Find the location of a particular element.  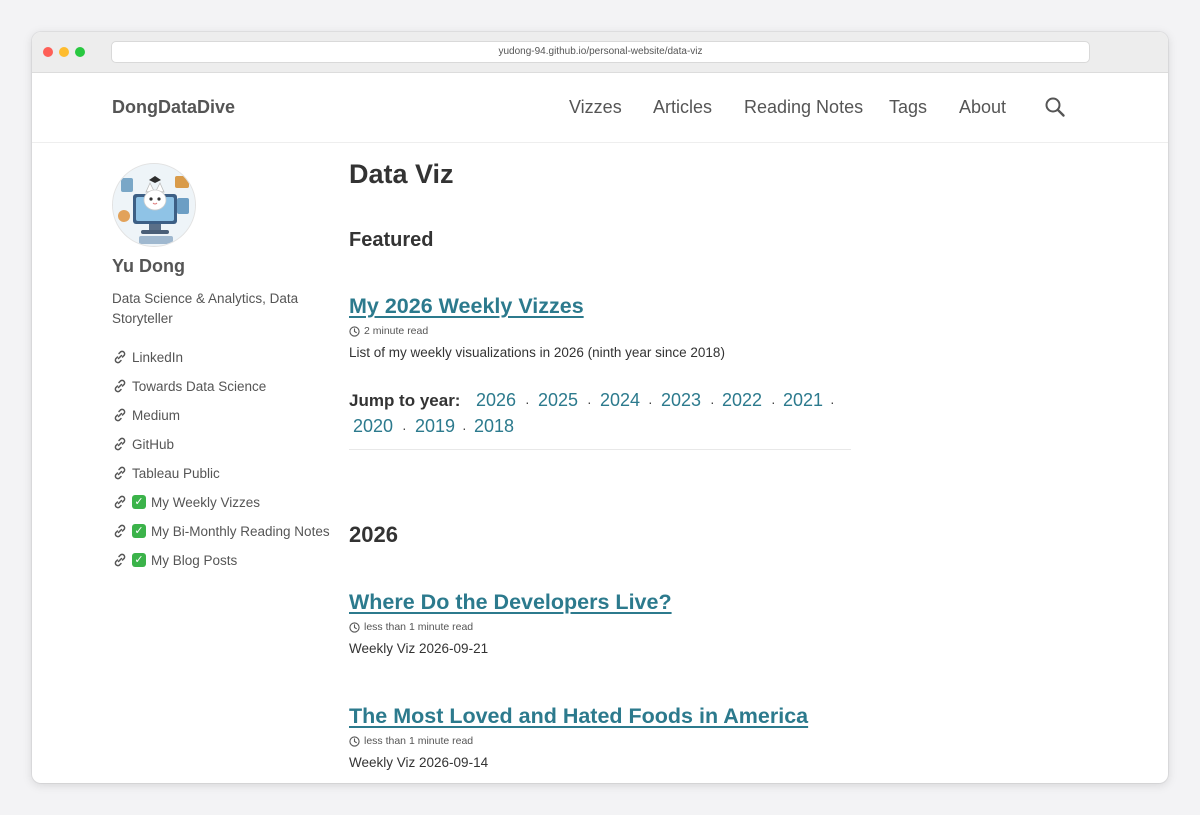

author-name: Yu Dong is located at coordinates (148, 266).